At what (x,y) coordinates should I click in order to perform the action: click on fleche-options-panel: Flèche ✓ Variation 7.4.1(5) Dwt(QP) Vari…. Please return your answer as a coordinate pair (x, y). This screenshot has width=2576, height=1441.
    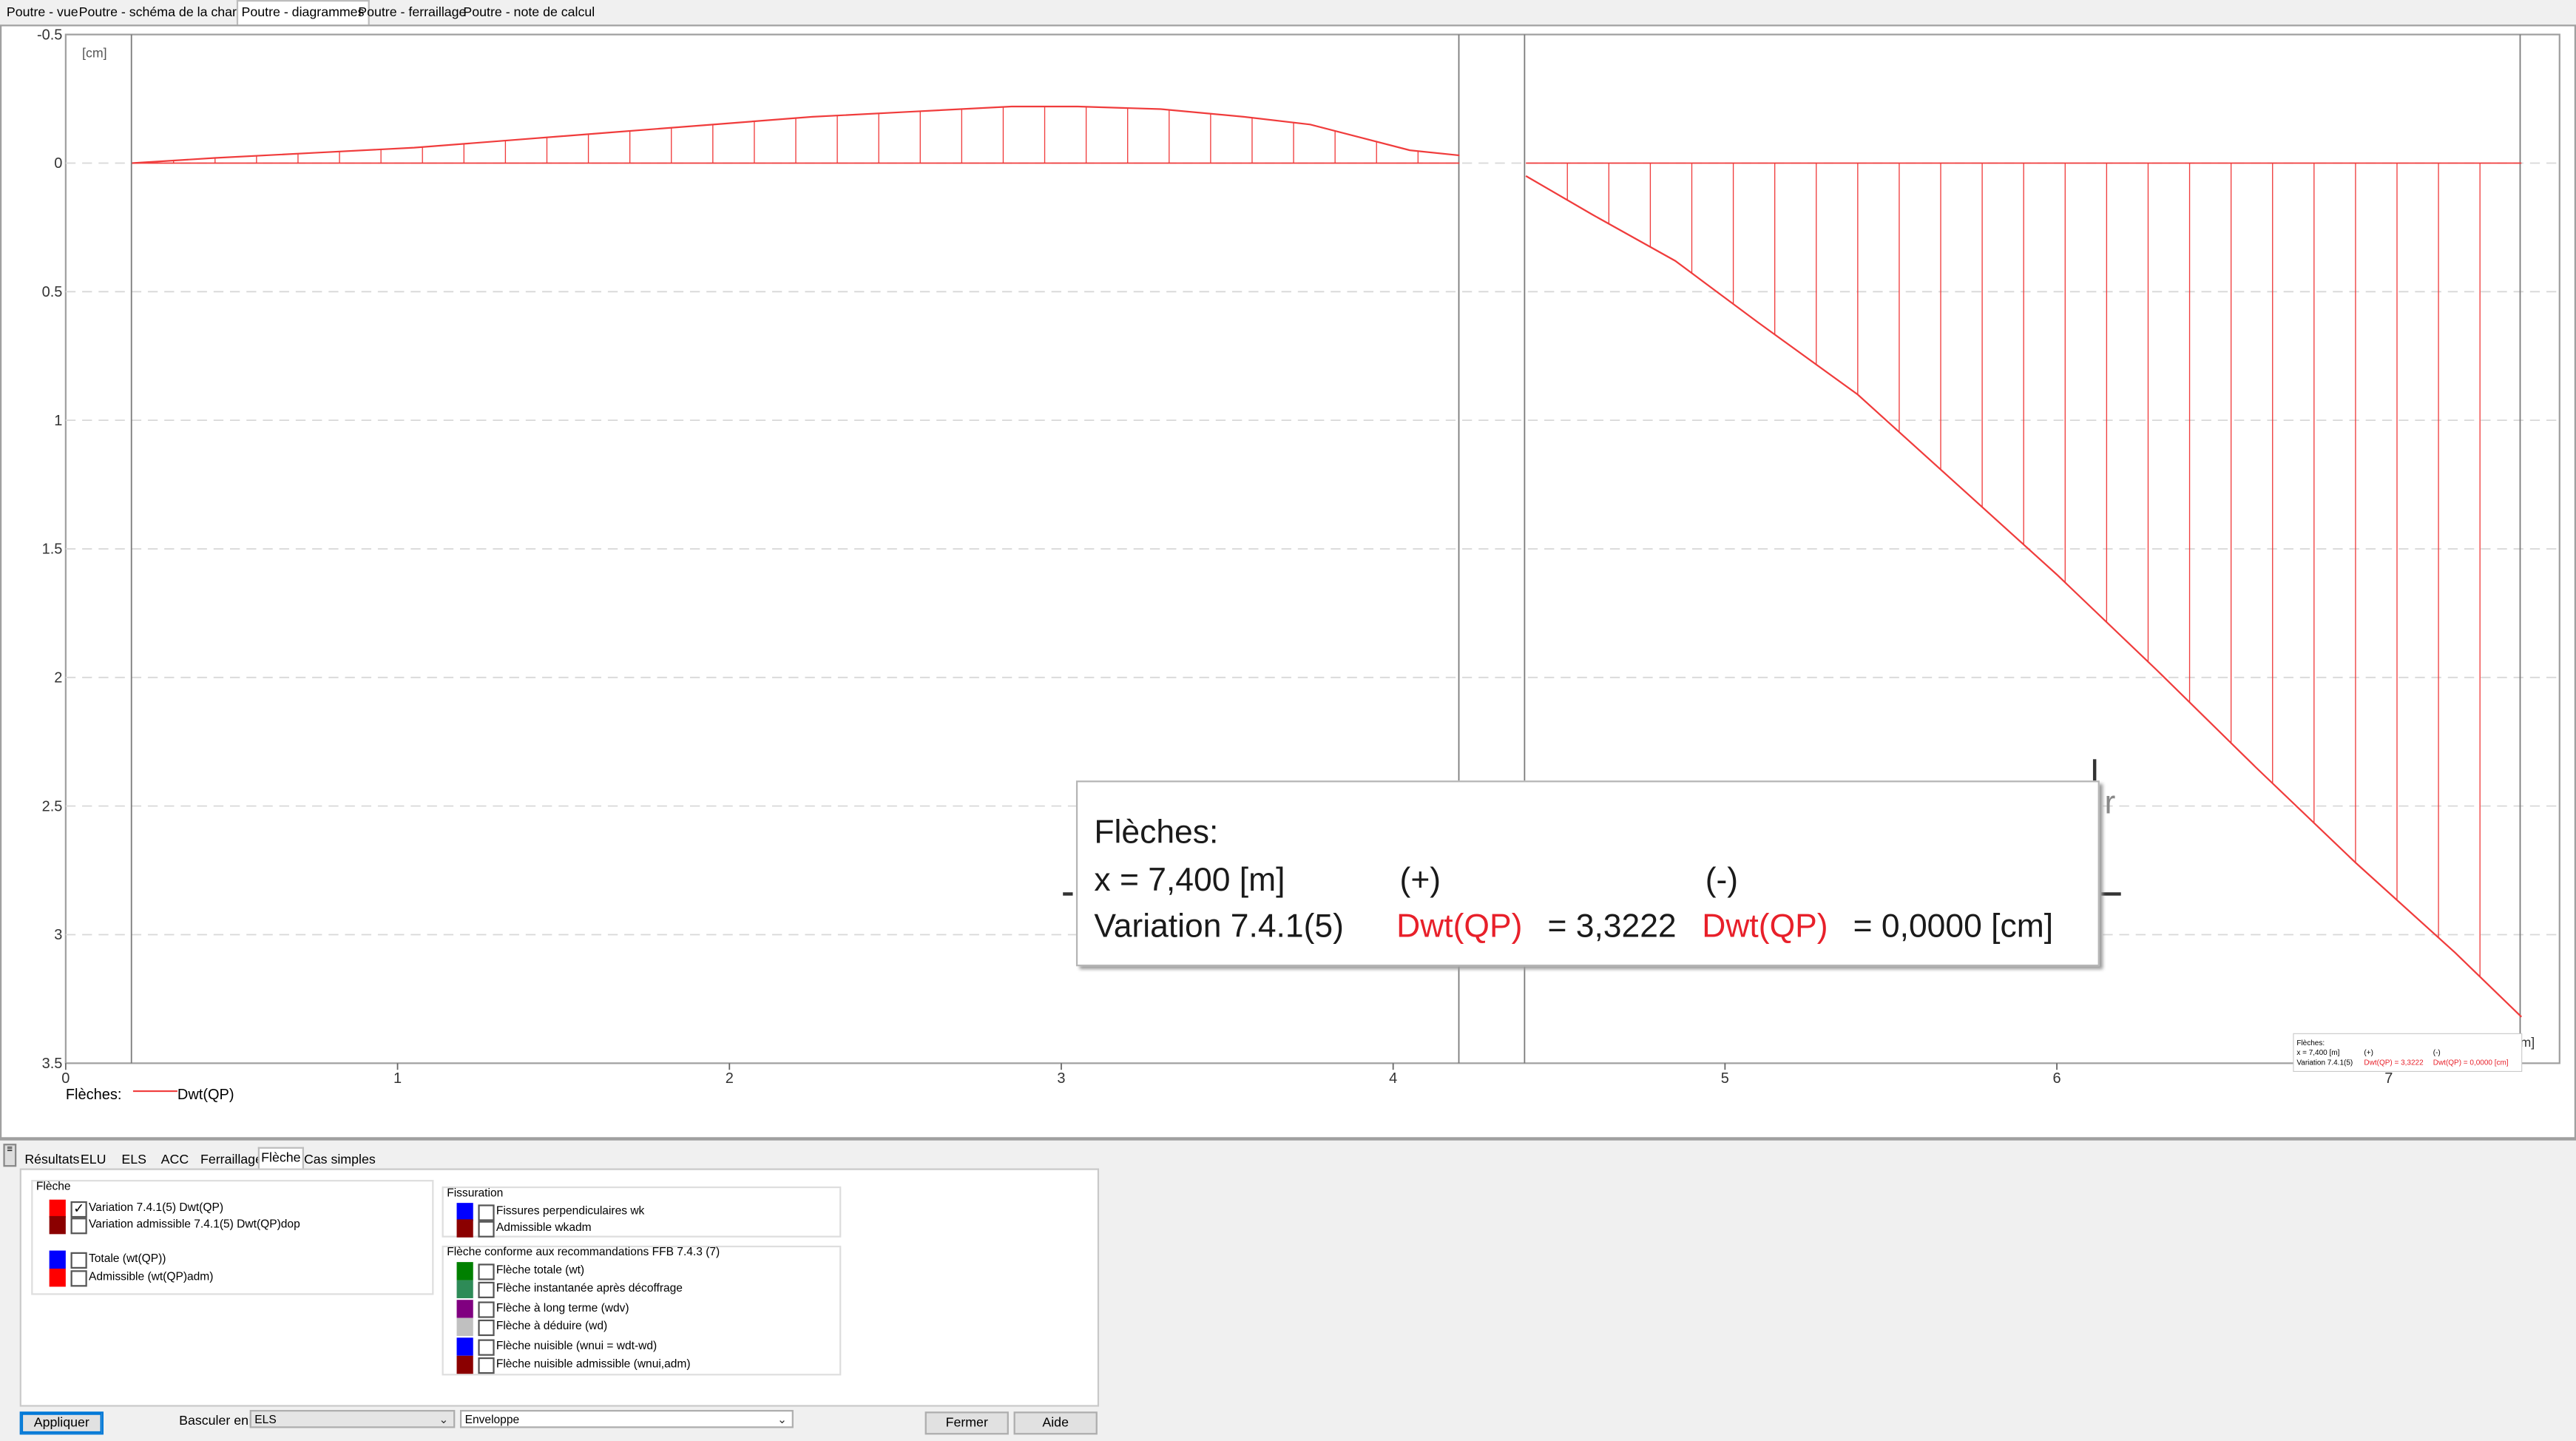
    Looking at the image, I should click on (559, 1287).